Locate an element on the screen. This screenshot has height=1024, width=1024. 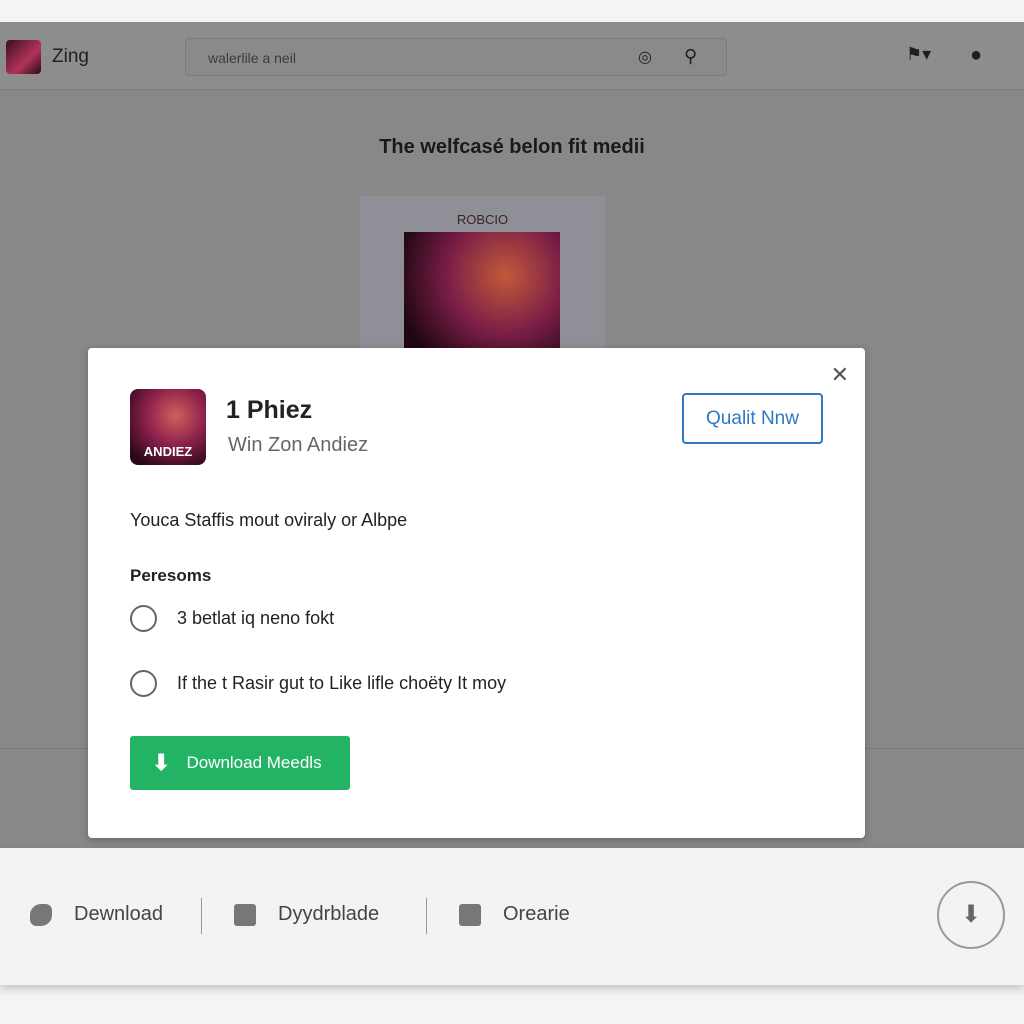
bottom-item-download: Dewnload is located at coordinates (96, 914).